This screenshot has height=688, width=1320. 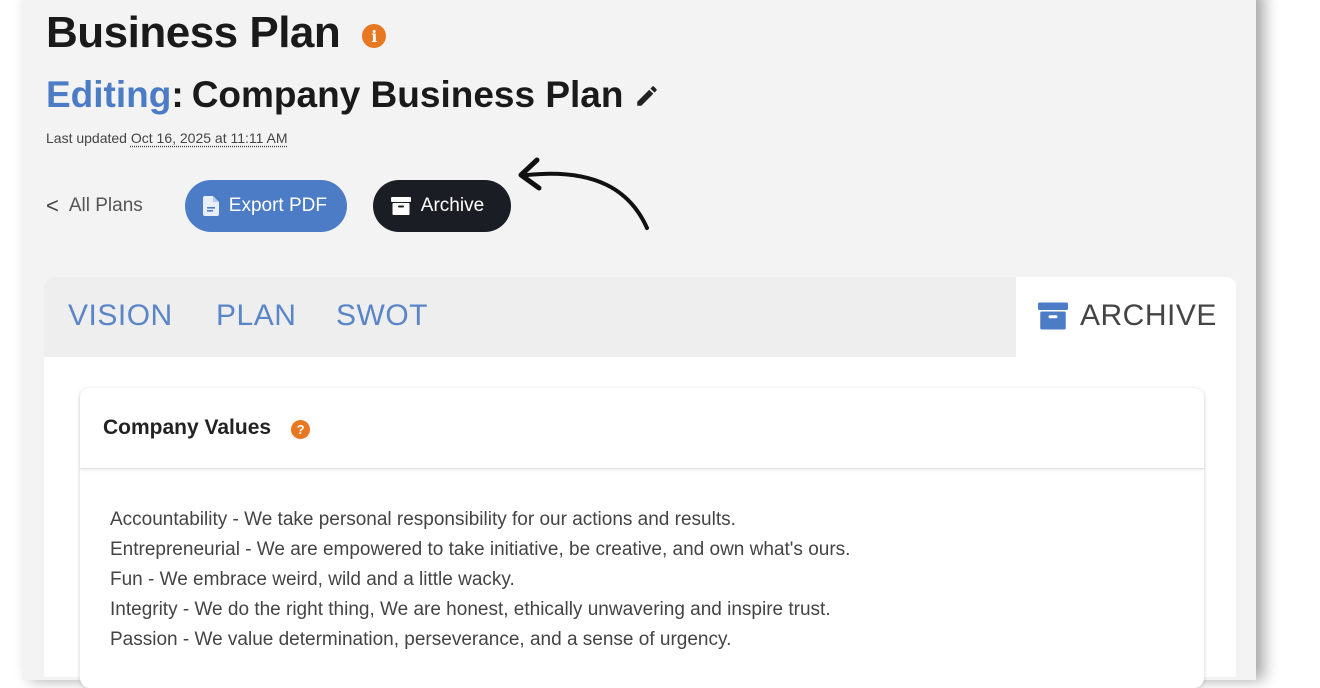 What do you see at coordinates (530, 317) in the screenshot?
I see `tab-strip: VISION PLAN SWOT` at bounding box center [530, 317].